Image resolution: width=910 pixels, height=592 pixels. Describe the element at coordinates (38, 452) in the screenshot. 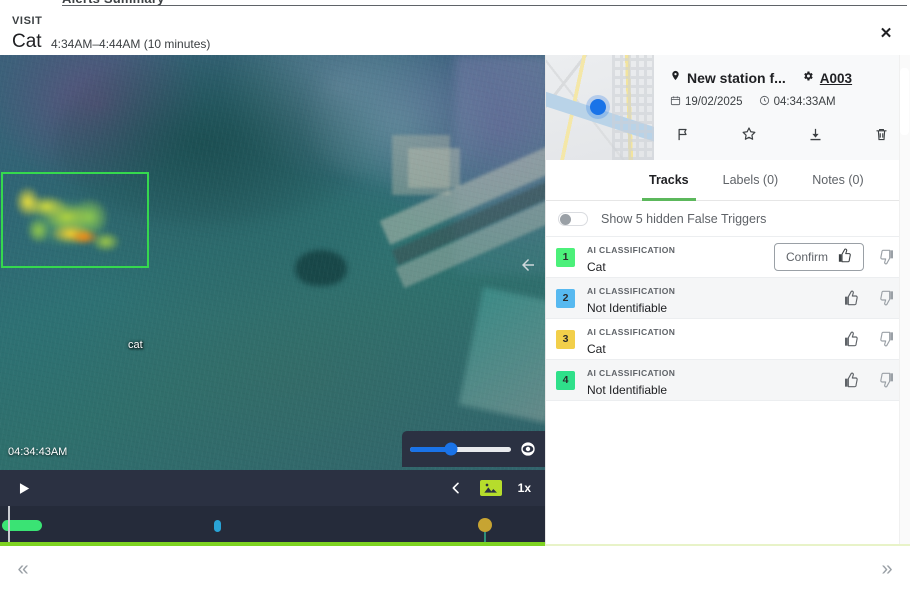

I see `video-timestamp: 04:34:43AM` at that location.